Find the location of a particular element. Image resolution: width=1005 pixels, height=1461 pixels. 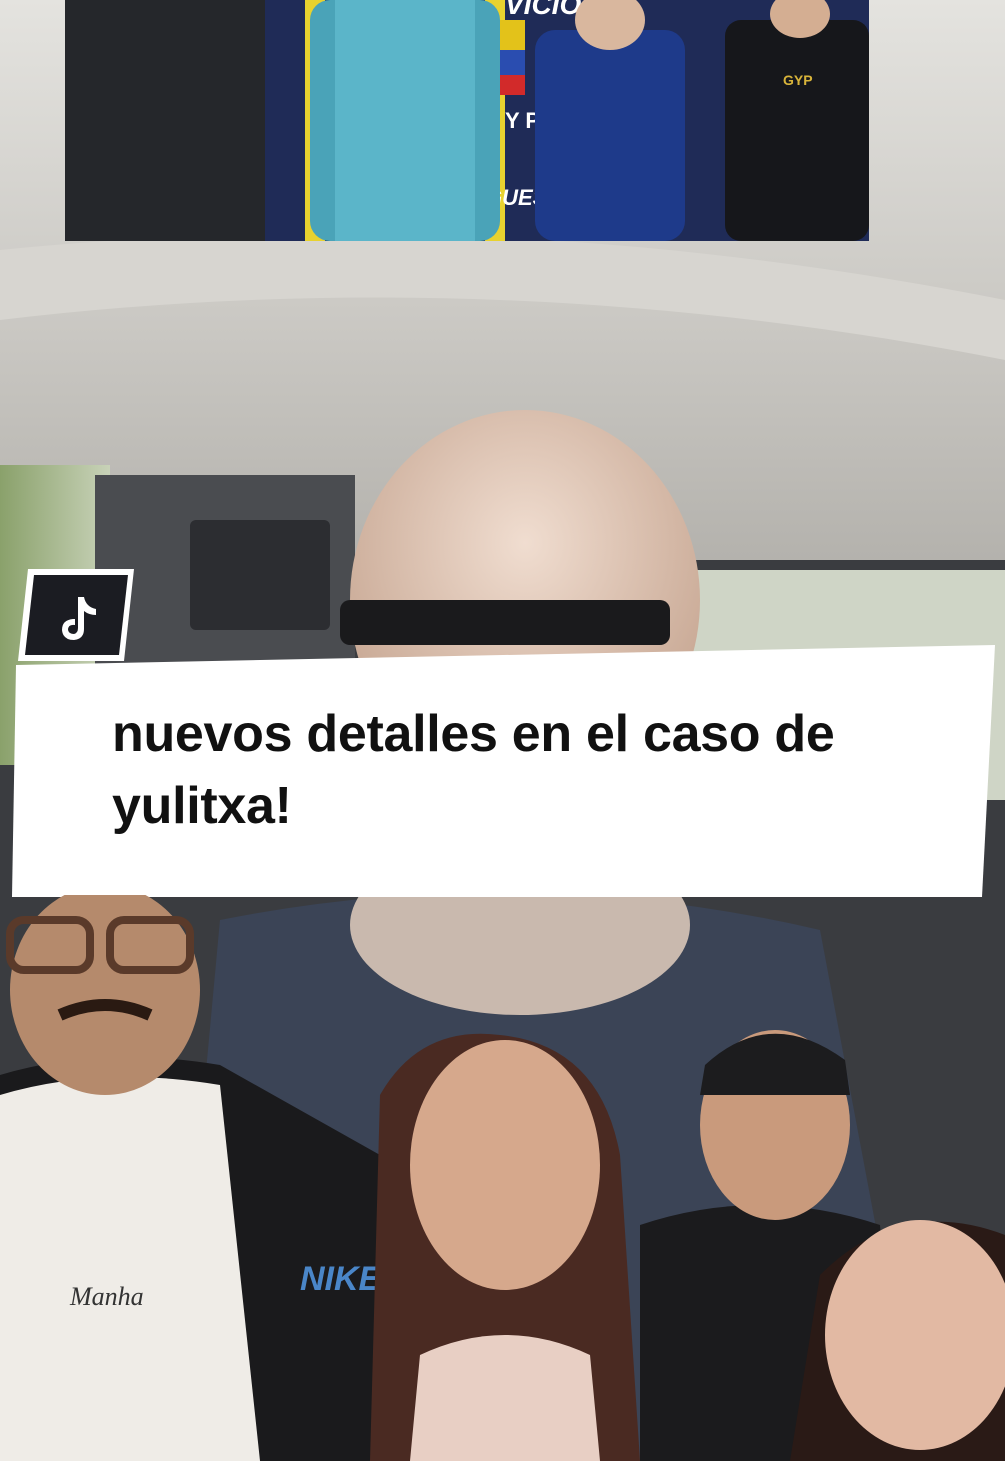

inset-sign-mid: Y P is located at coordinates (522, 120).